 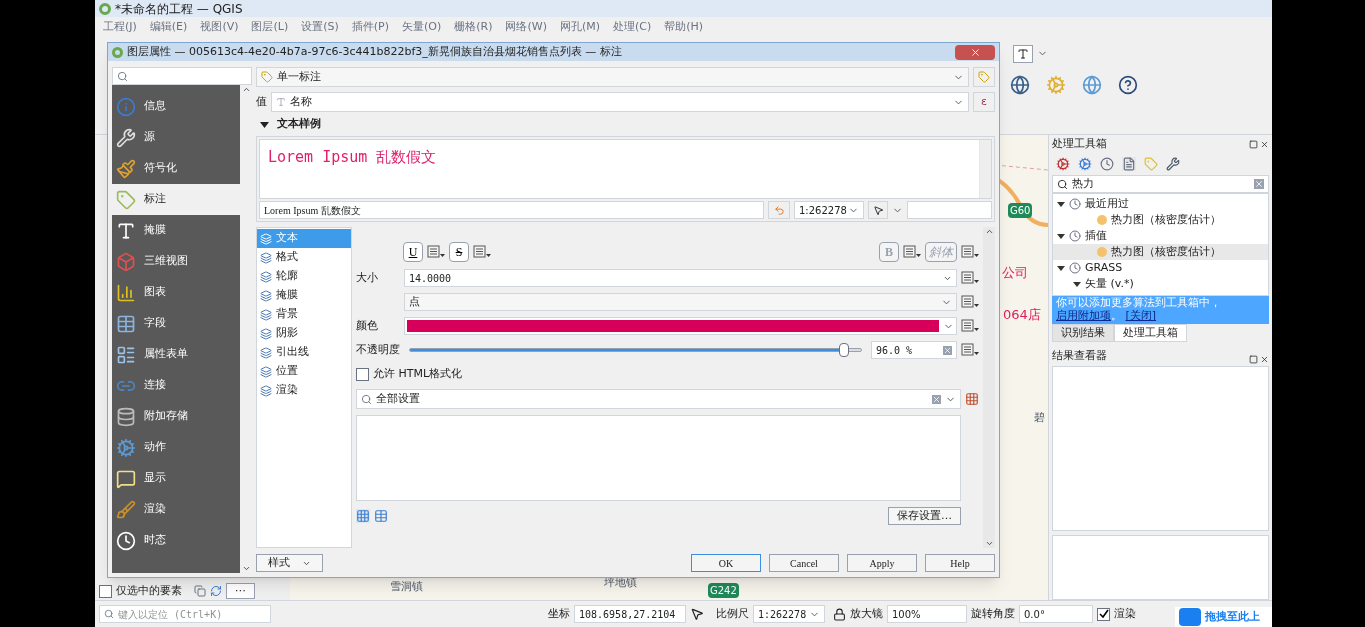 What do you see at coordinates (1160, 284) in the screenshot?
I see `tree-item: 矢量 (v.*)` at bounding box center [1160, 284].